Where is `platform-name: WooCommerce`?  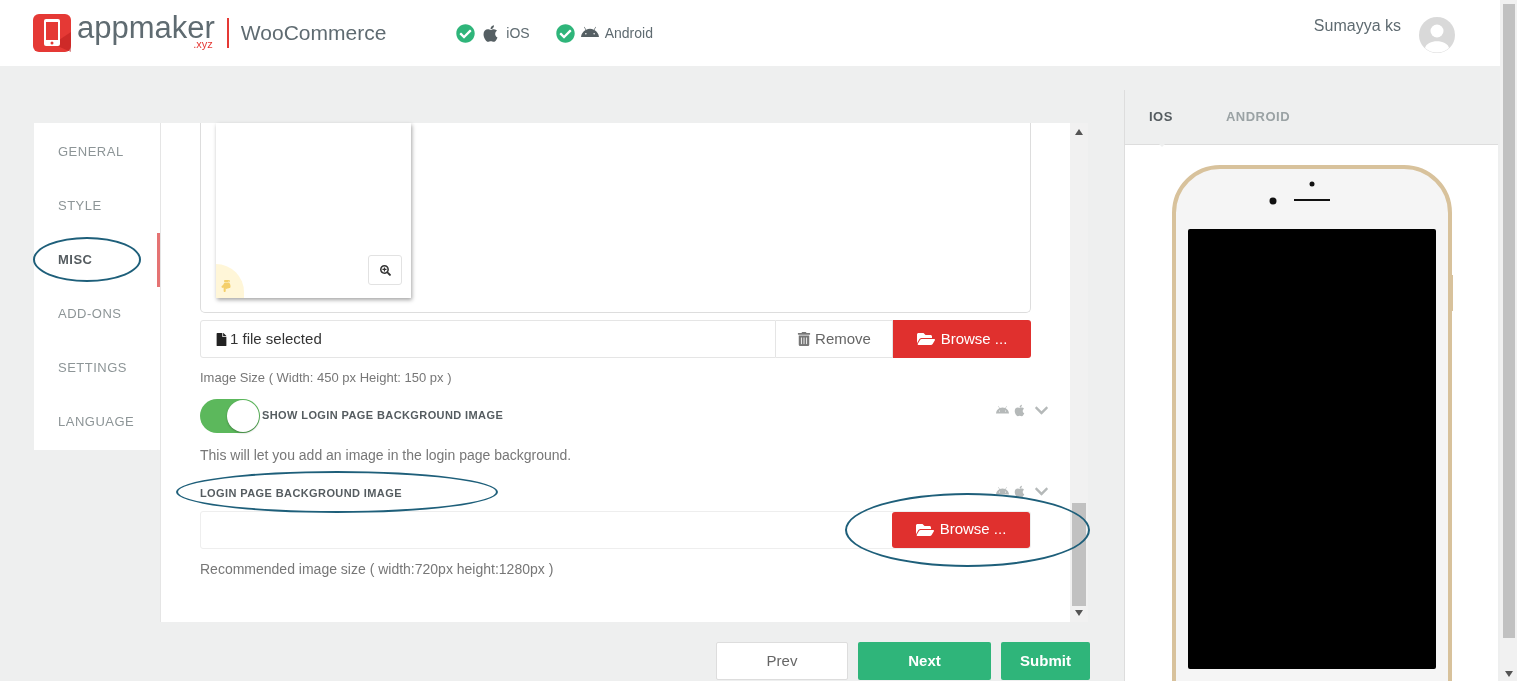 platform-name: WooCommerce is located at coordinates (313, 33).